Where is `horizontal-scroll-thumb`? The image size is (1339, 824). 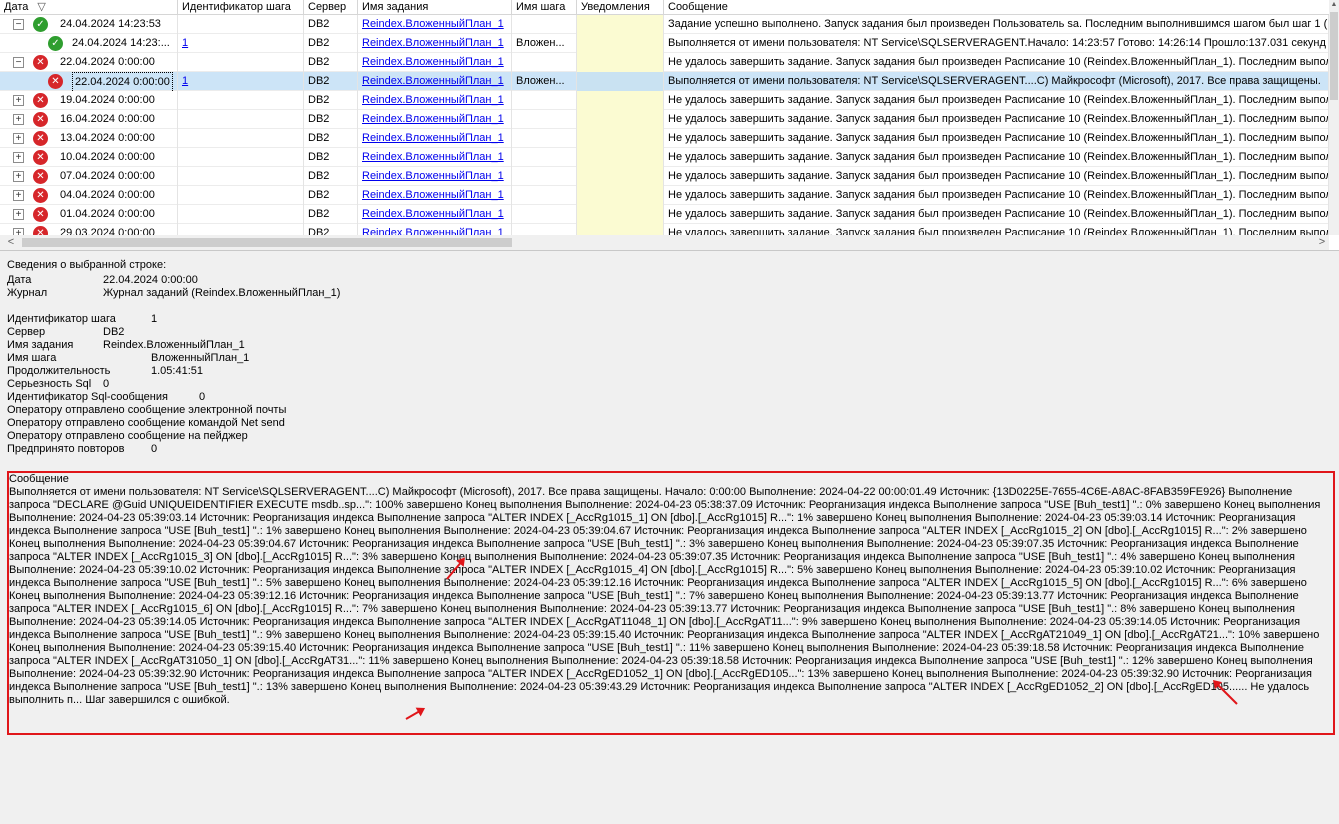
horizontal-scroll-thumb is located at coordinates (267, 242).